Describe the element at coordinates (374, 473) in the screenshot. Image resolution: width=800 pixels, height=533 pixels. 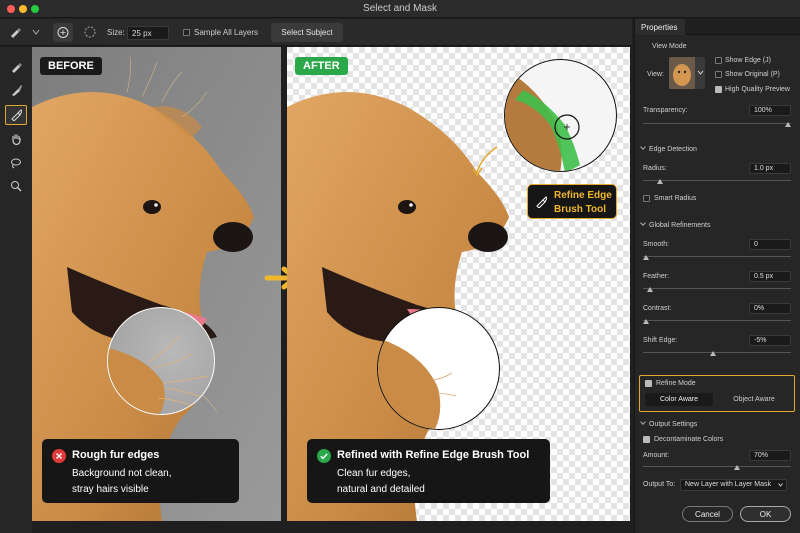
I see `after-callout-line1: Clean fur edges,` at that location.